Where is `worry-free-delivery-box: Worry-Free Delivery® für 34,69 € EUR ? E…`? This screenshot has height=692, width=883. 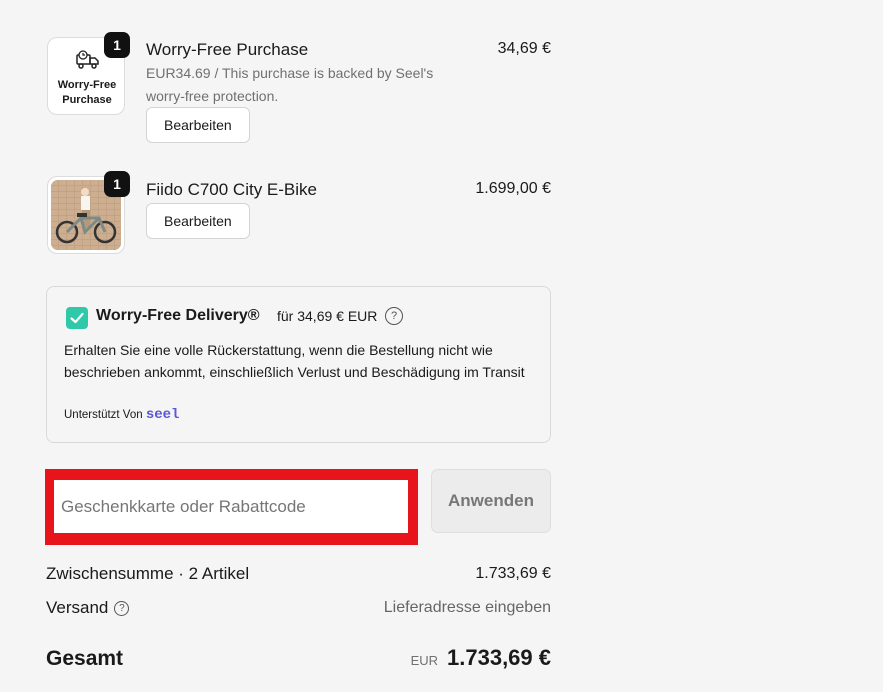
worry-free-delivery-box: Worry-Free Delivery® für 34,69 € EUR ? E… is located at coordinates (298, 364).